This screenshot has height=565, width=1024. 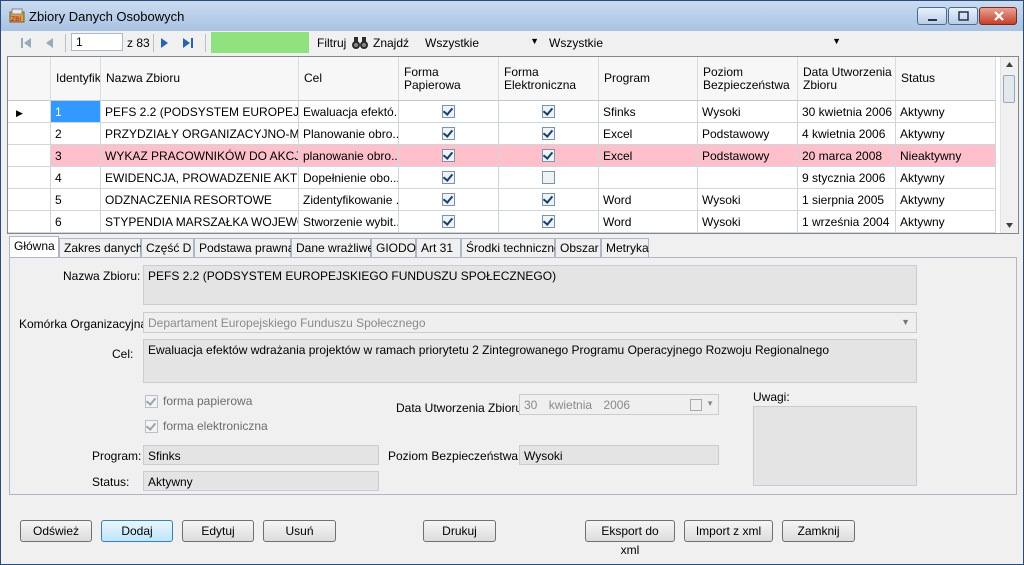 What do you see at coordinates (946, 79) in the screenshot?
I see `column-header: Status` at bounding box center [946, 79].